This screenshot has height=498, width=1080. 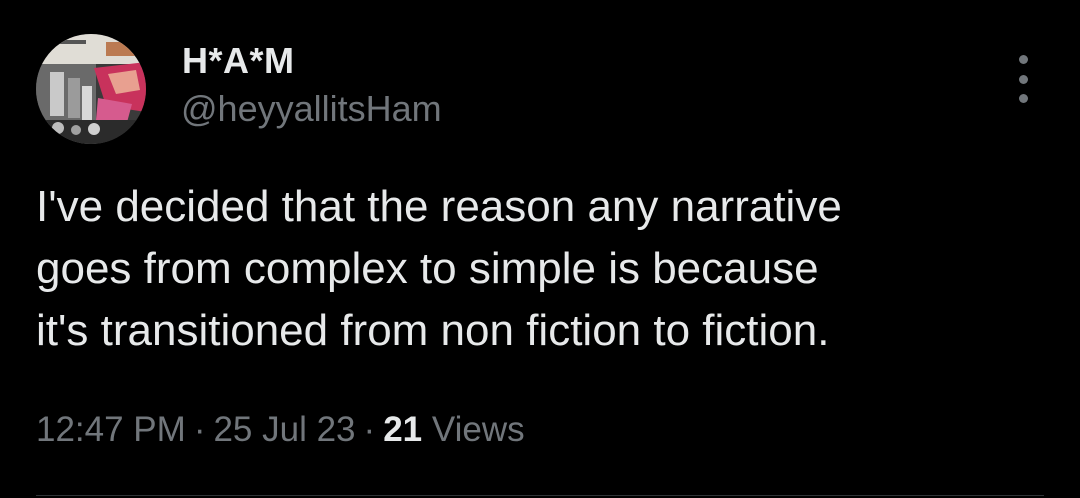 I want to click on views-count: 21, so click(x=403, y=429).